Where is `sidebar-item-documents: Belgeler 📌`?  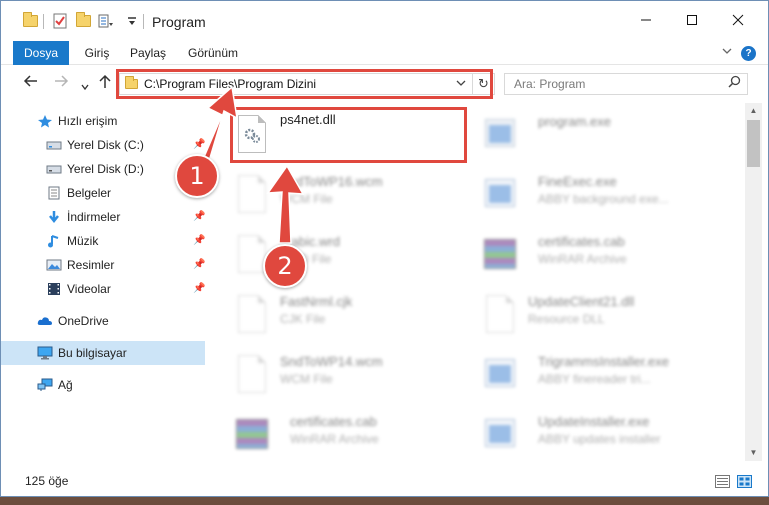 sidebar-item-documents: Belgeler 📌 is located at coordinates (103, 193).